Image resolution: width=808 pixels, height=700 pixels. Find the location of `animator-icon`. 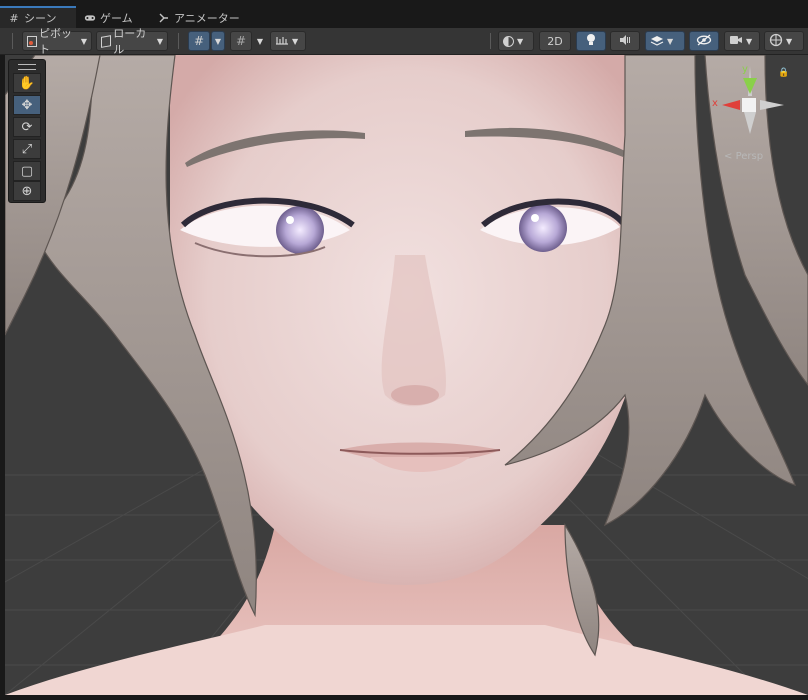

animator-icon is located at coordinates (164, 18).